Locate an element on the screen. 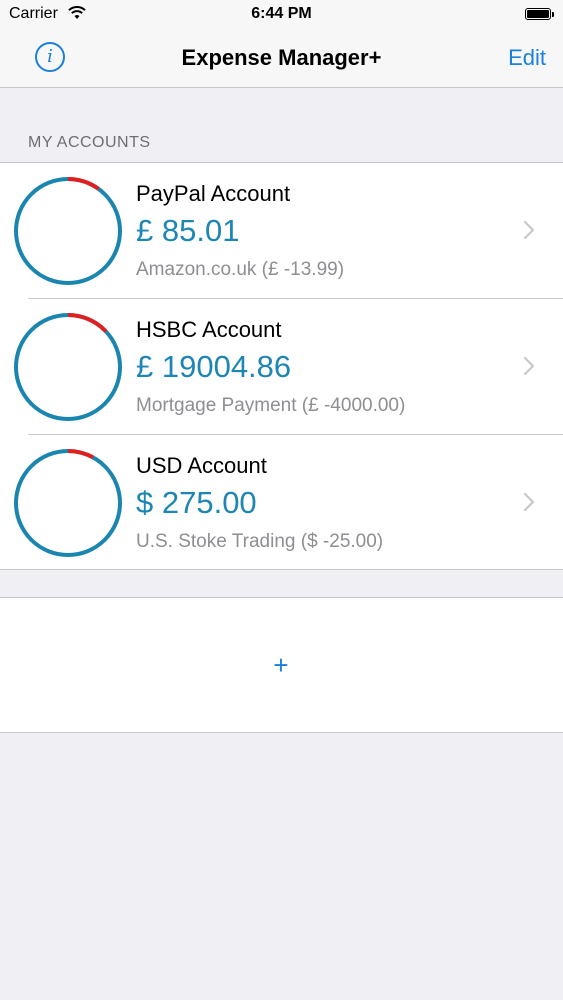 The image size is (563, 1000). edit-button: Edit is located at coordinates (527, 58).